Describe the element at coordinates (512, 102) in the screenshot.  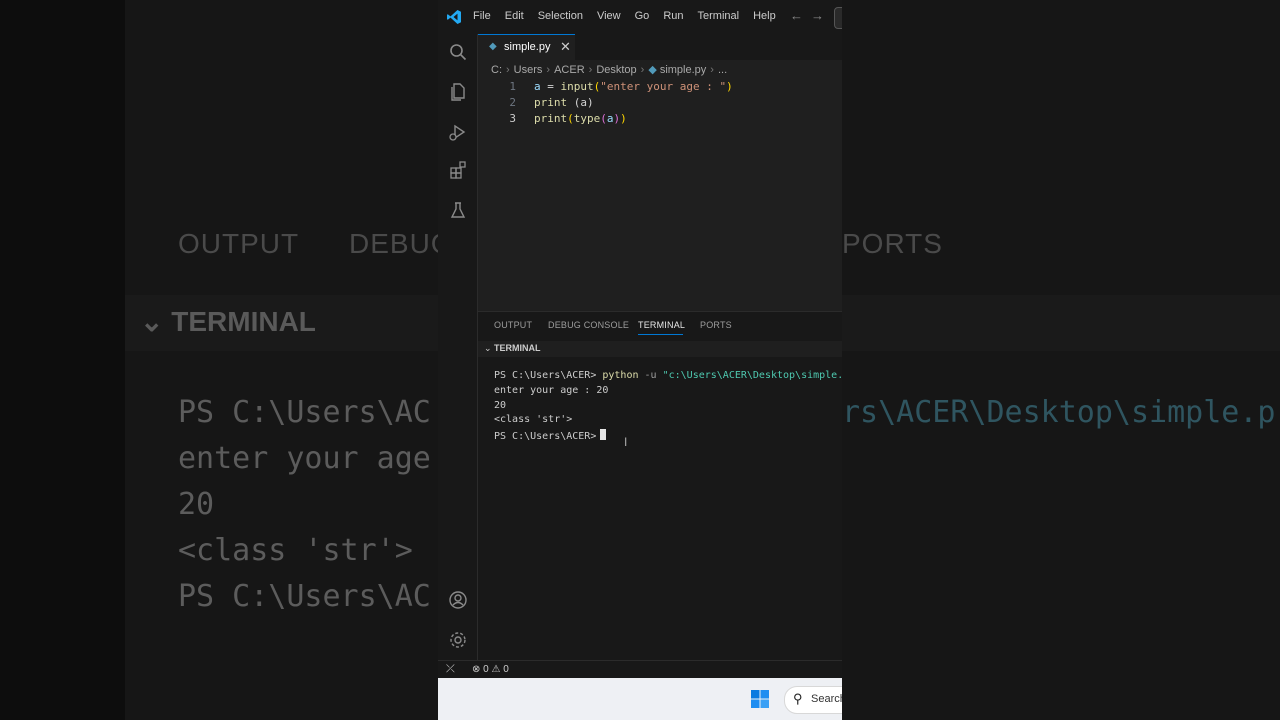
I see `line-number: 2` at that location.